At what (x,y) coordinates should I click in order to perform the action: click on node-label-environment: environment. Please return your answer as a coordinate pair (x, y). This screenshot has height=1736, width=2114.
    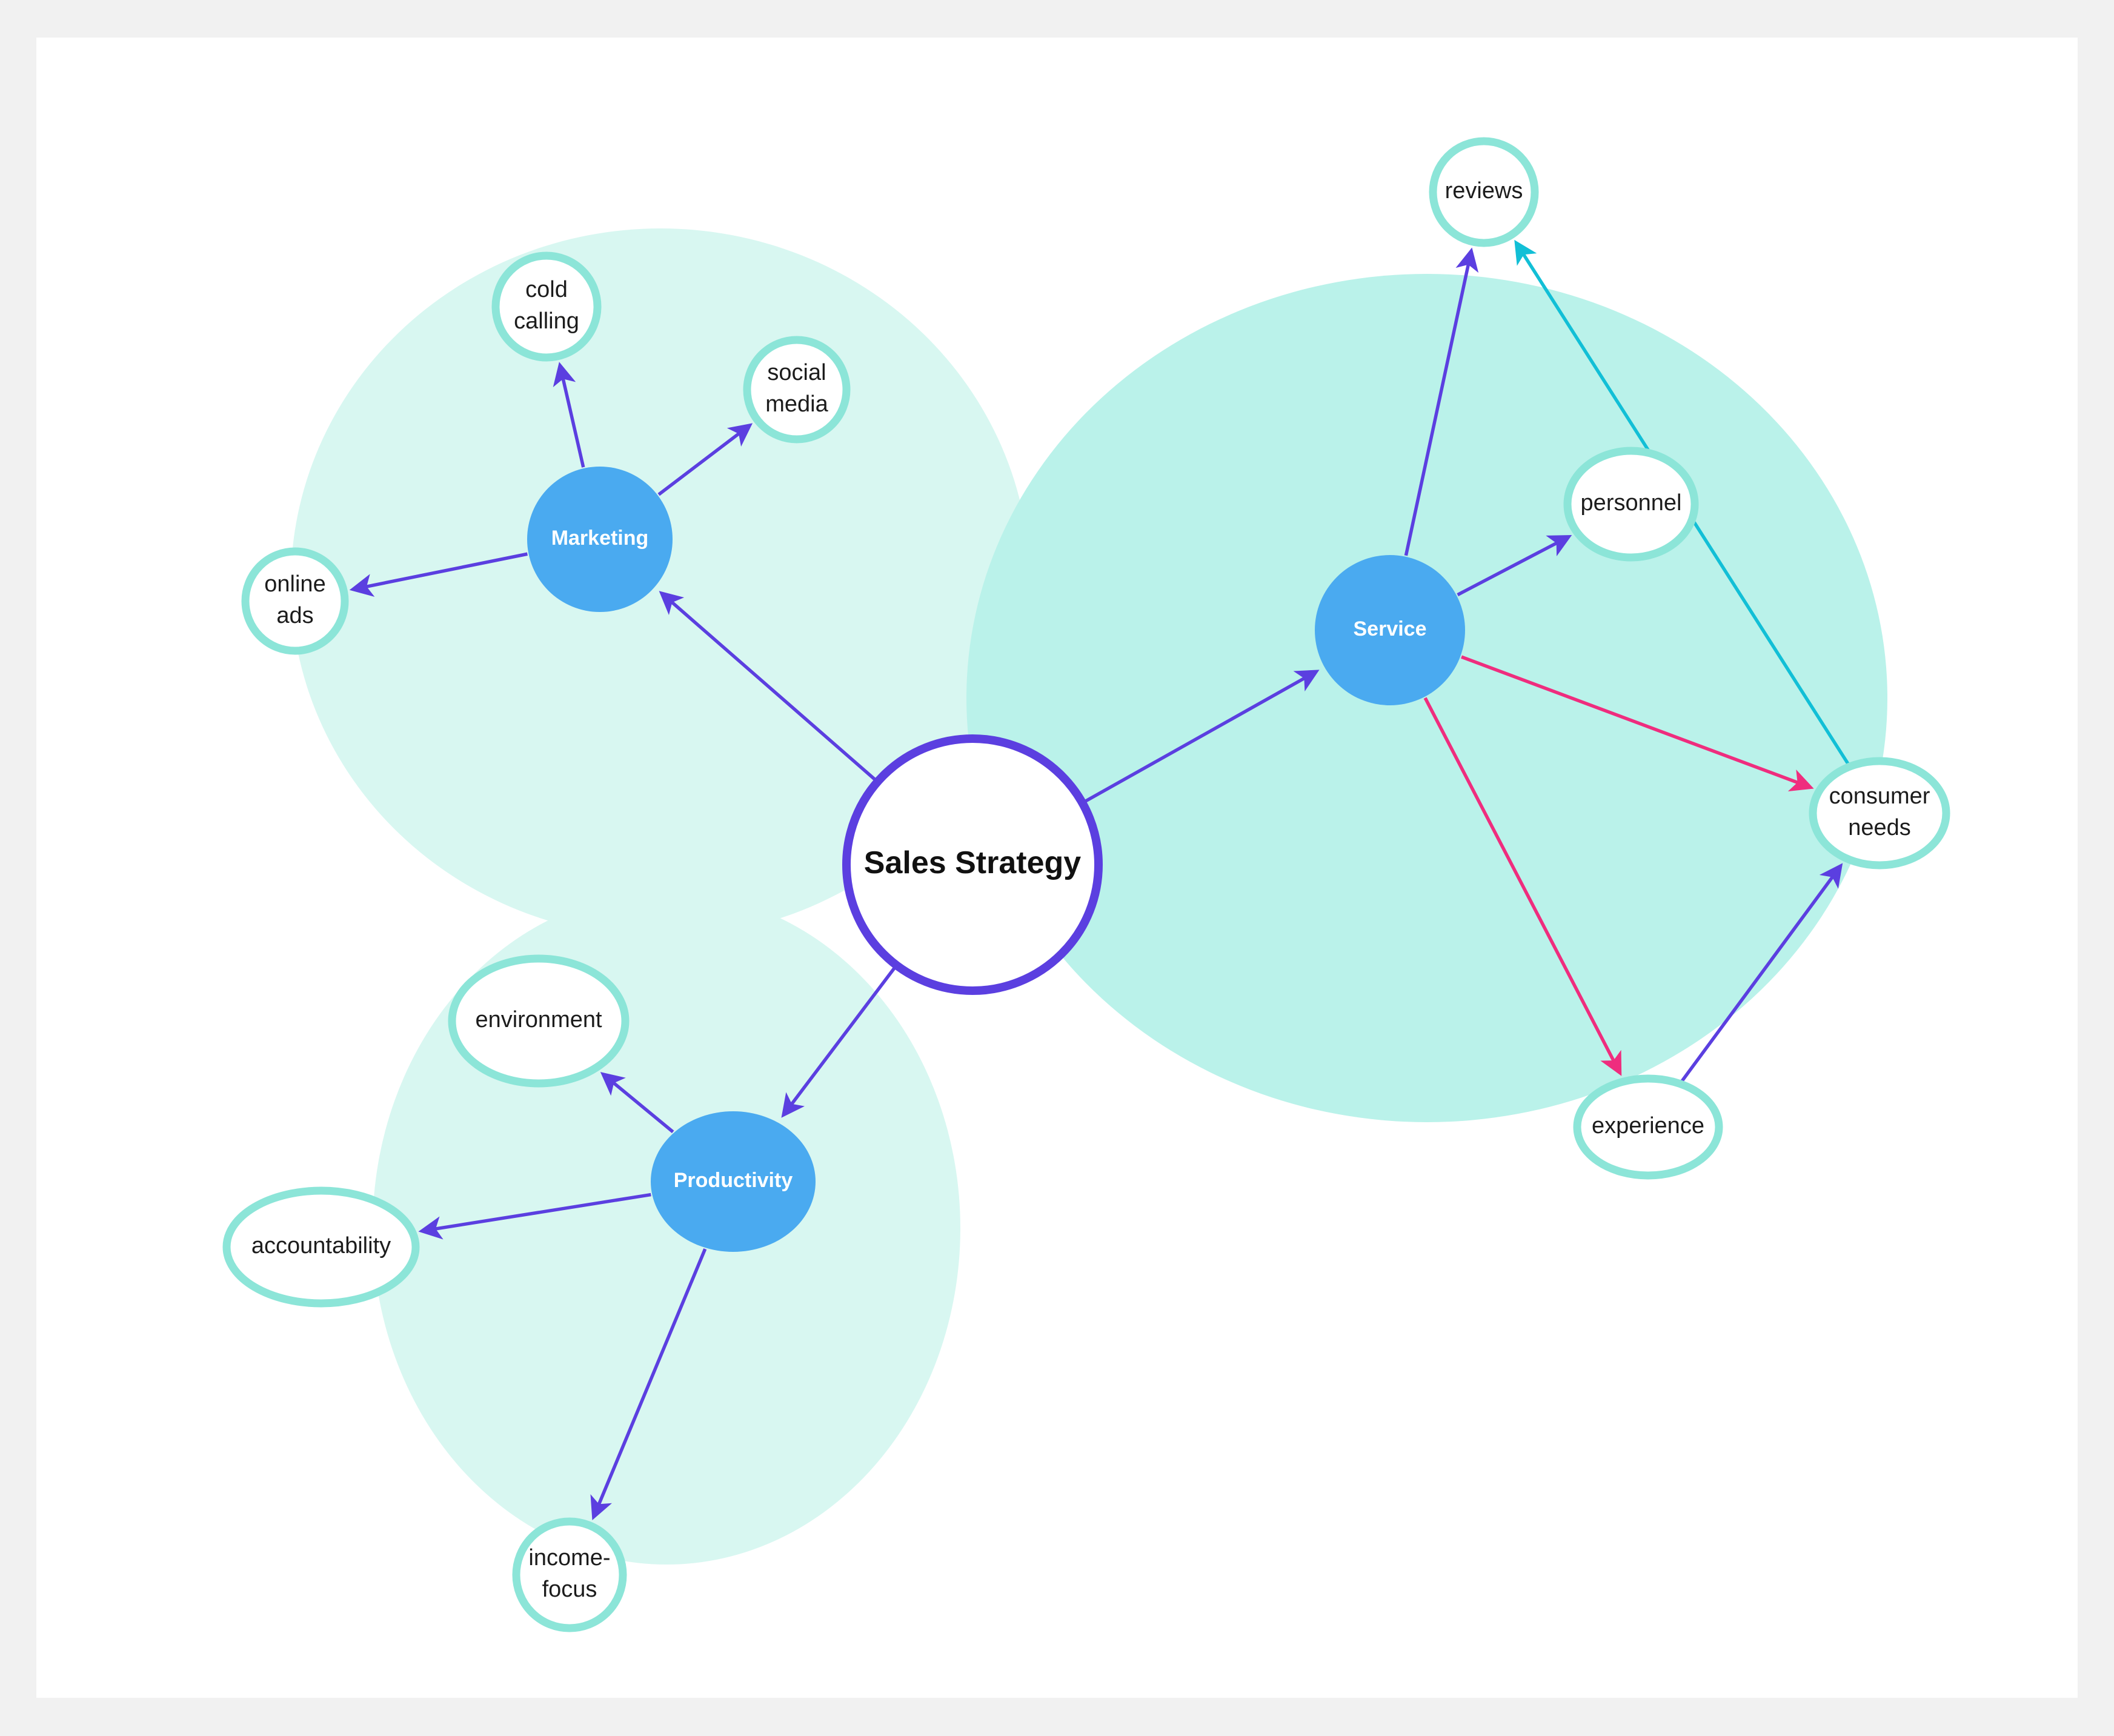
    Looking at the image, I should click on (538, 1020).